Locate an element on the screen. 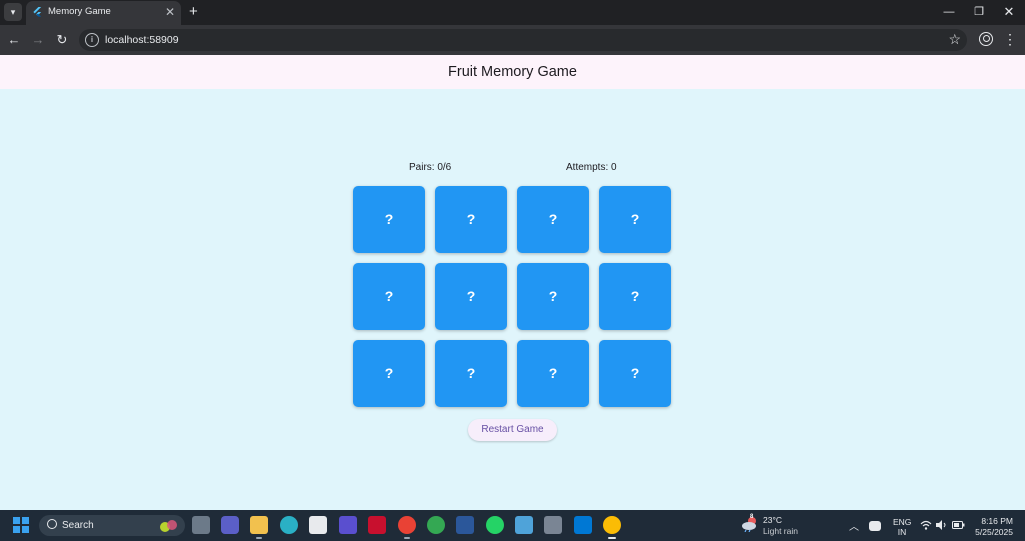  search-highlight-icon is located at coordinates (168, 526).